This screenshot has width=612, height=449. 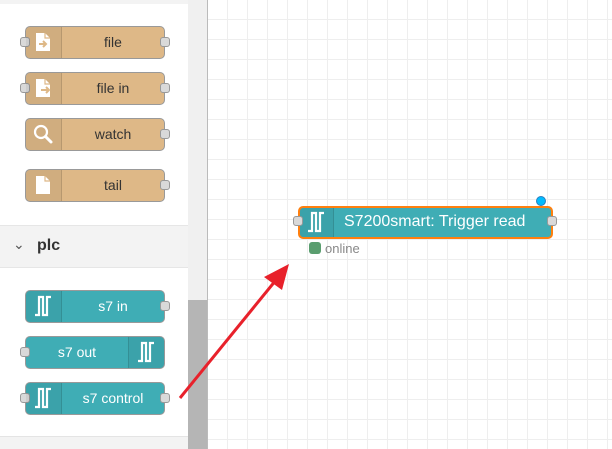 What do you see at coordinates (77, 352) in the screenshot?
I see `palette-node-label: s7 out` at bounding box center [77, 352].